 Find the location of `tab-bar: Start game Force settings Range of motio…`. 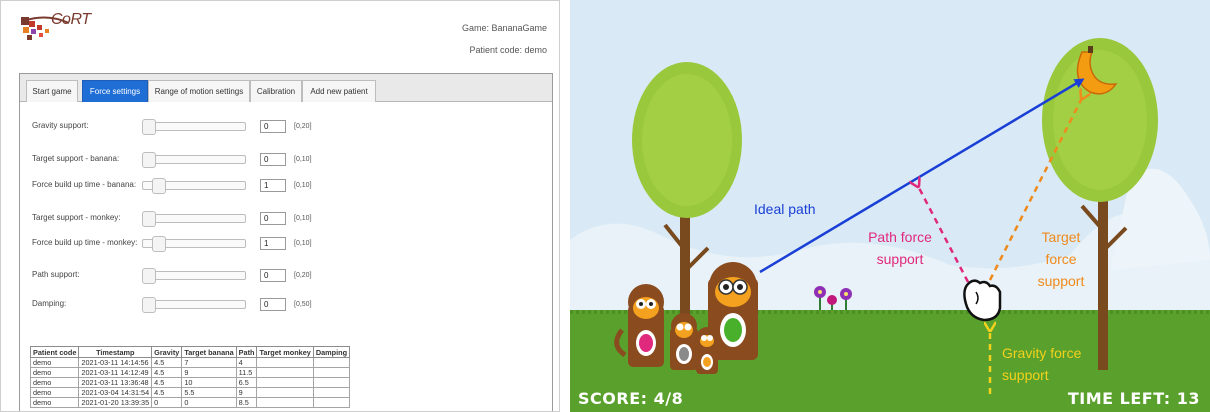

tab-bar: Start game Force settings Range of motio… is located at coordinates (286, 88).